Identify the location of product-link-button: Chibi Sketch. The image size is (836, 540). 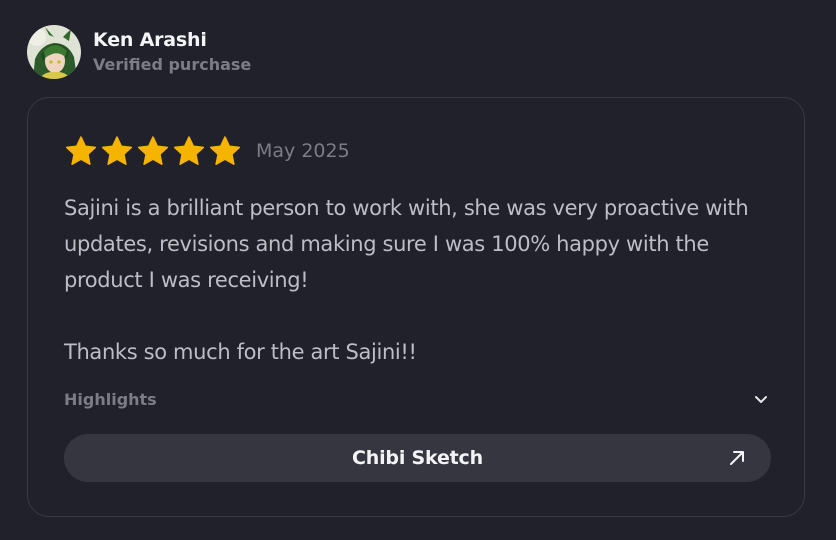
(417, 458).